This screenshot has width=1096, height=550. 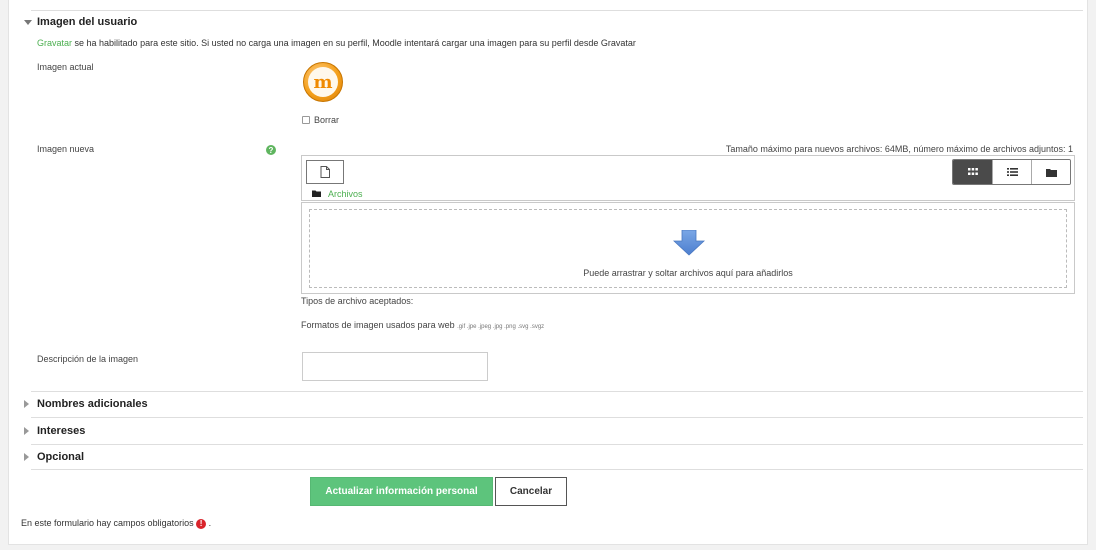 What do you see at coordinates (65, 67) in the screenshot?
I see `current-image-label: Imagen actual` at bounding box center [65, 67].